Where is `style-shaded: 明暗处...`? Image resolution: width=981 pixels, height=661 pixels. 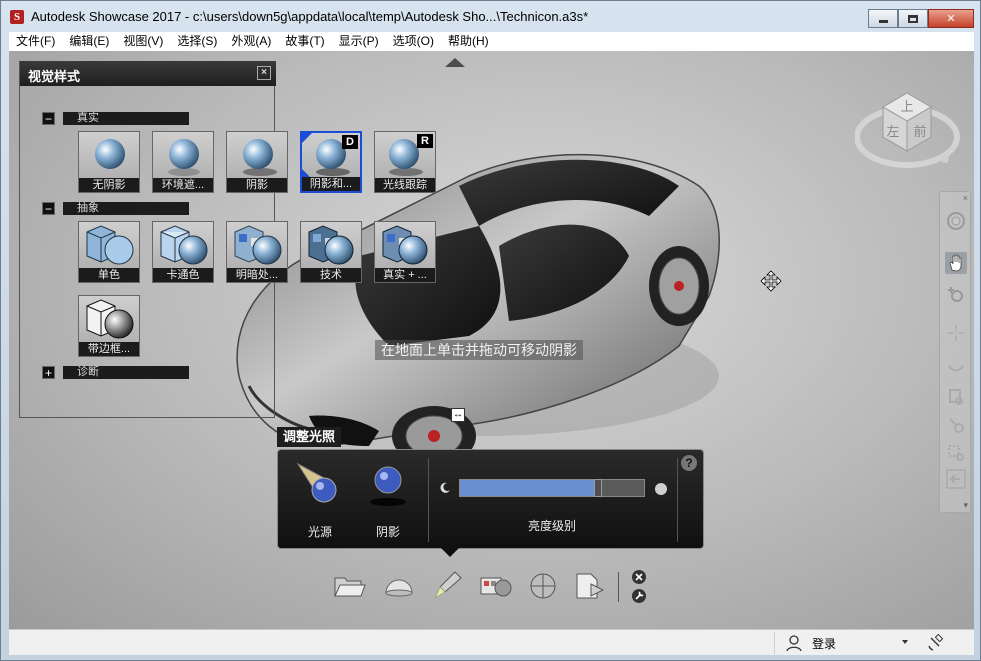 style-shaded: 明暗处... is located at coordinates (257, 252).